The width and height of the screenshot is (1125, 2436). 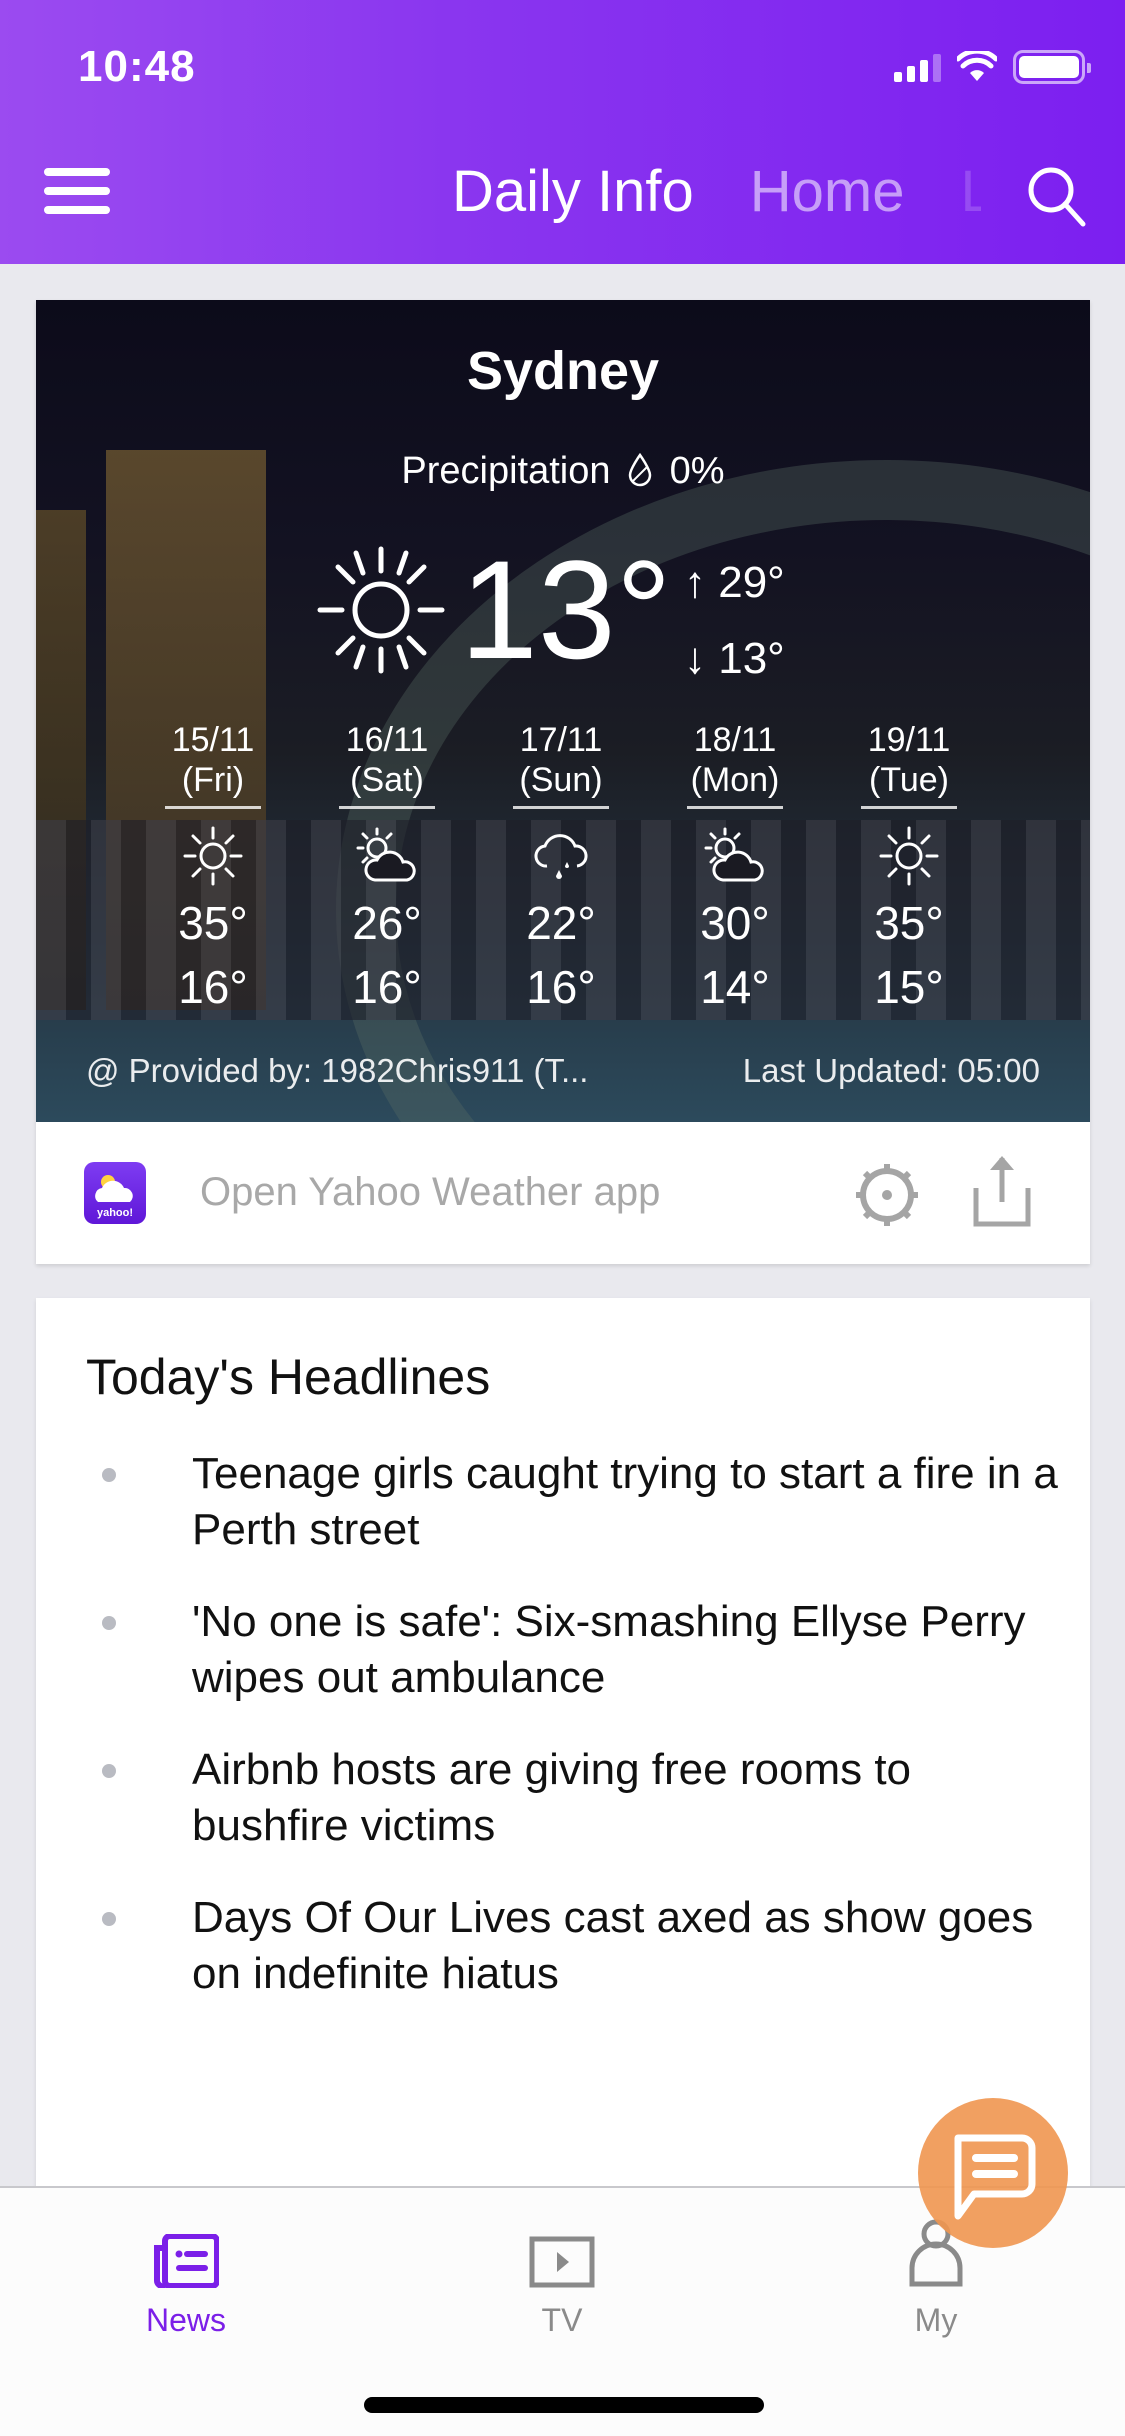 I want to click on forecast-weekday: (Mon), so click(x=735, y=780).